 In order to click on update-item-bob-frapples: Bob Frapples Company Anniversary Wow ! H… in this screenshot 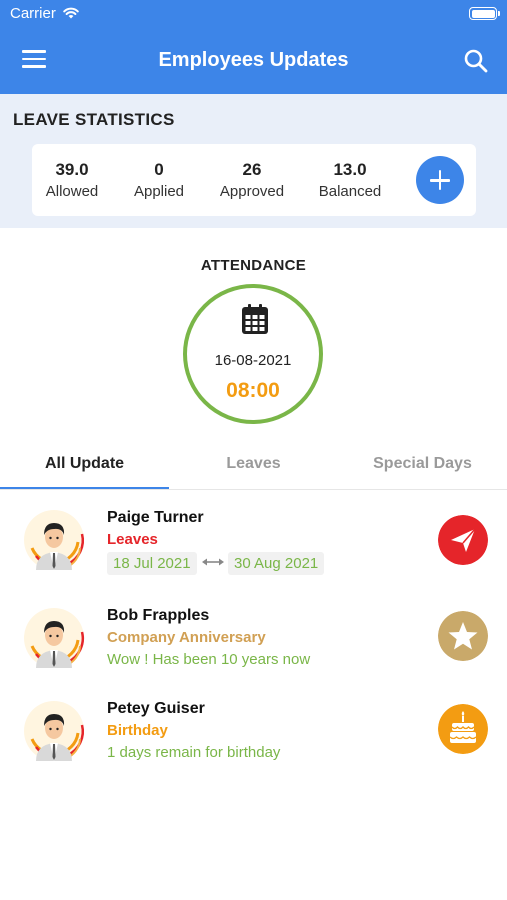, I will do `click(253, 651)`.